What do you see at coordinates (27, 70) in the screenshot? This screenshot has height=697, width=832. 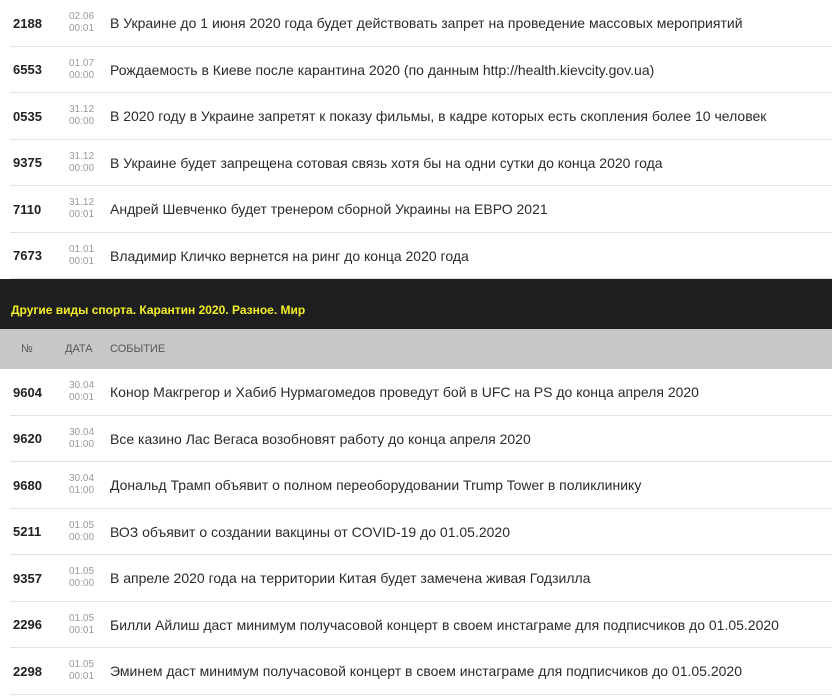 I see `event-id: 6553` at bounding box center [27, 70].